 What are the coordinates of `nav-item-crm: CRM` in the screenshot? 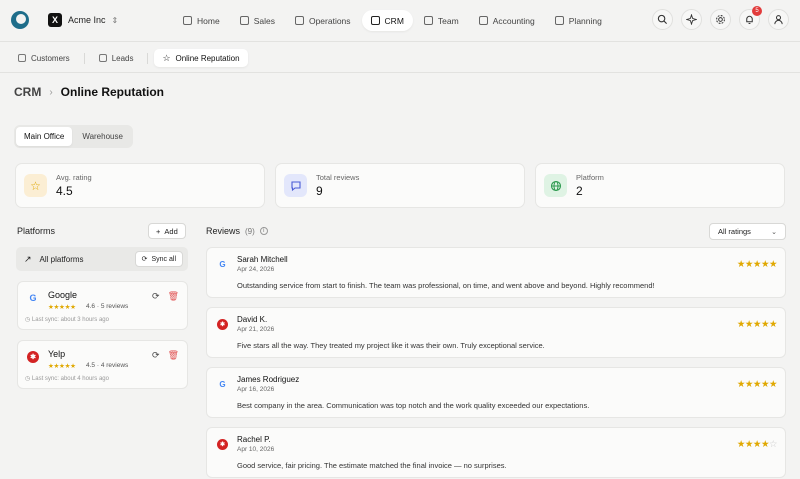 It's located at (387, 20).